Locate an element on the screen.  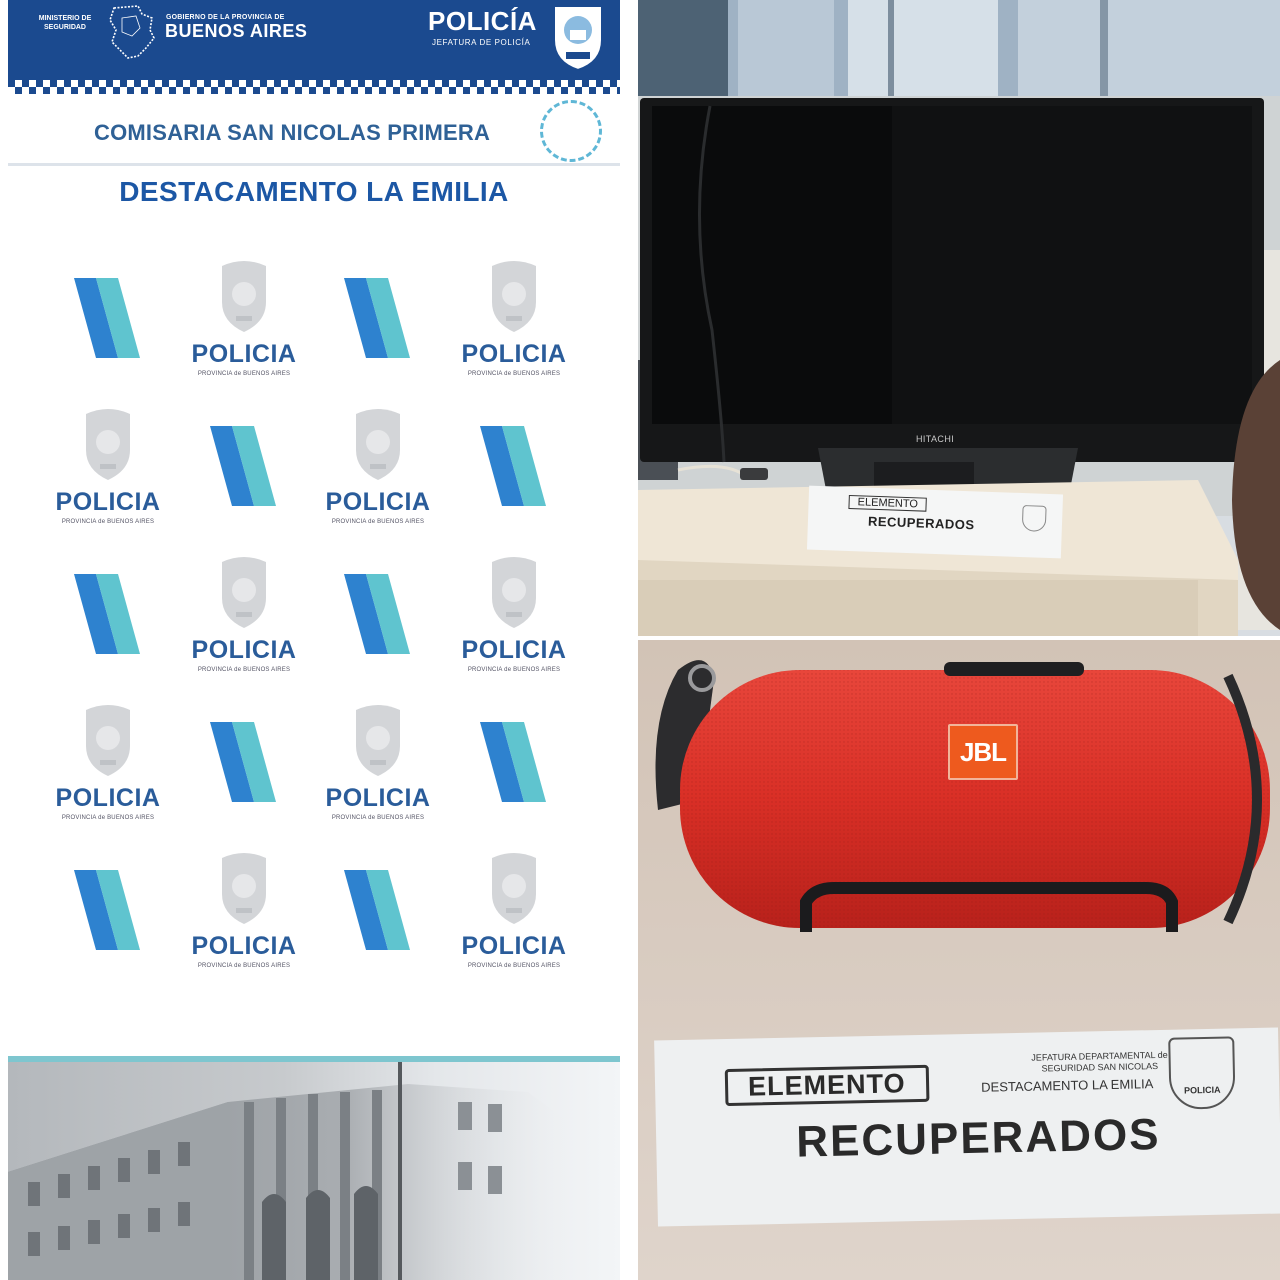
gobierno-title: BUENOS AIRES is located at coordinates (236, 31).